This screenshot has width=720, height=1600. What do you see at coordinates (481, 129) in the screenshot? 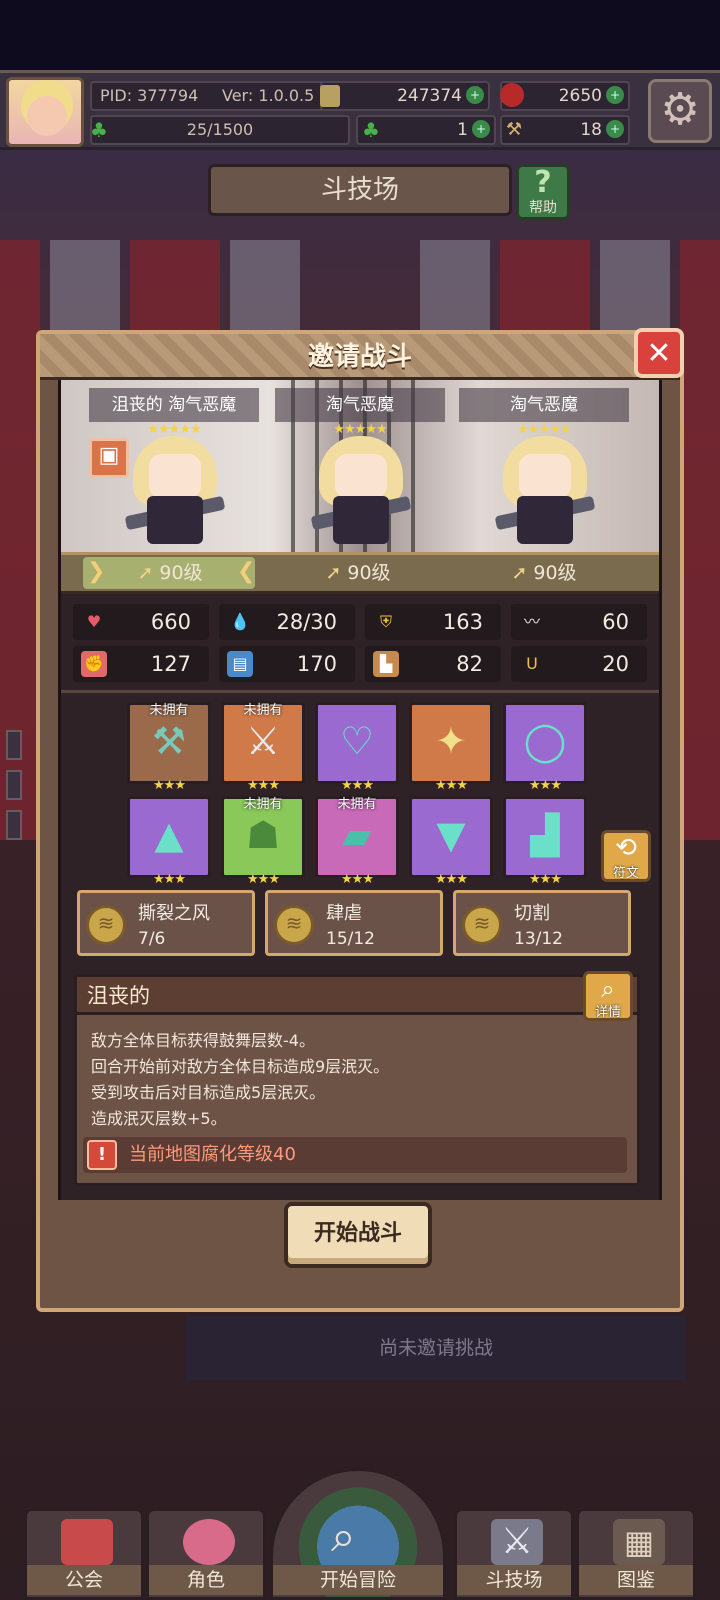
I see `add-clover-icon: +` at bounding box center [481, 129].